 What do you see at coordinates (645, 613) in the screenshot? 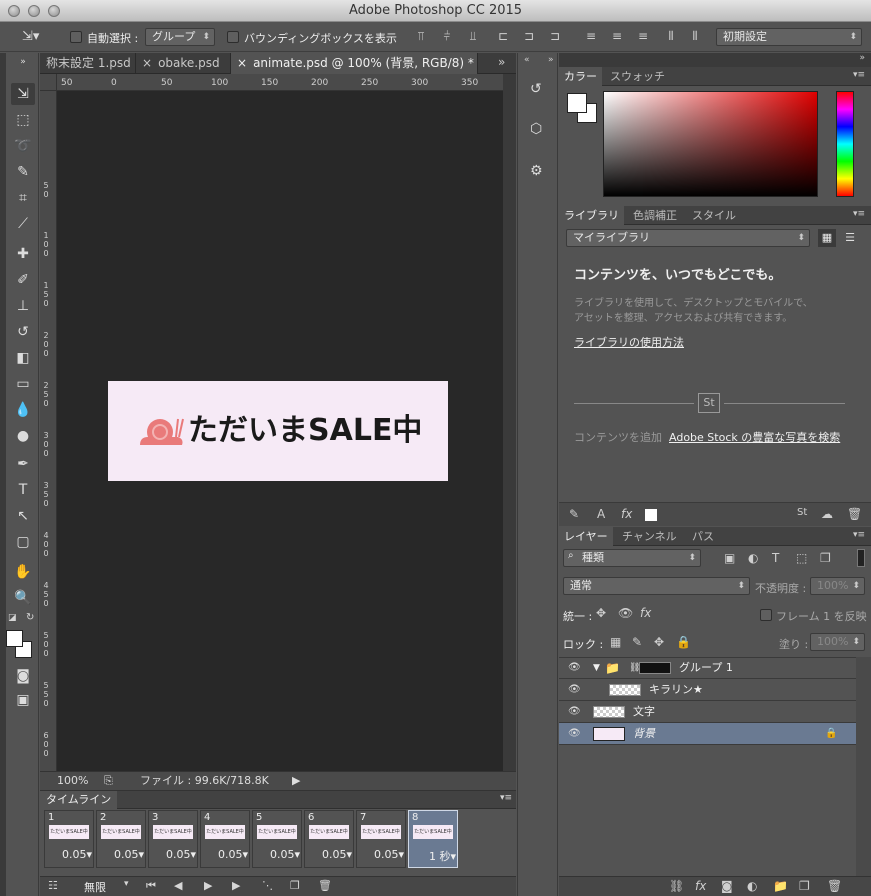
I see `unify-style-icon: fx` at bounding box center [645, 613].